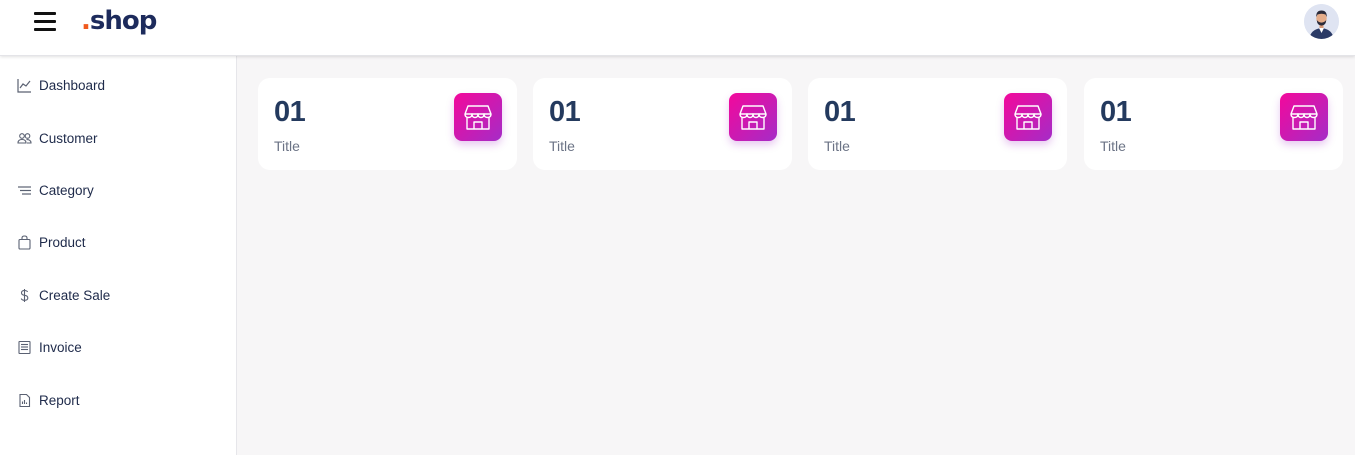 The image size is (1355, 455). What do you see at coordinates (75, 295) in the screenshot?
I see `sidebar-item-label: Create Sale` at bounding box center [75, 295].